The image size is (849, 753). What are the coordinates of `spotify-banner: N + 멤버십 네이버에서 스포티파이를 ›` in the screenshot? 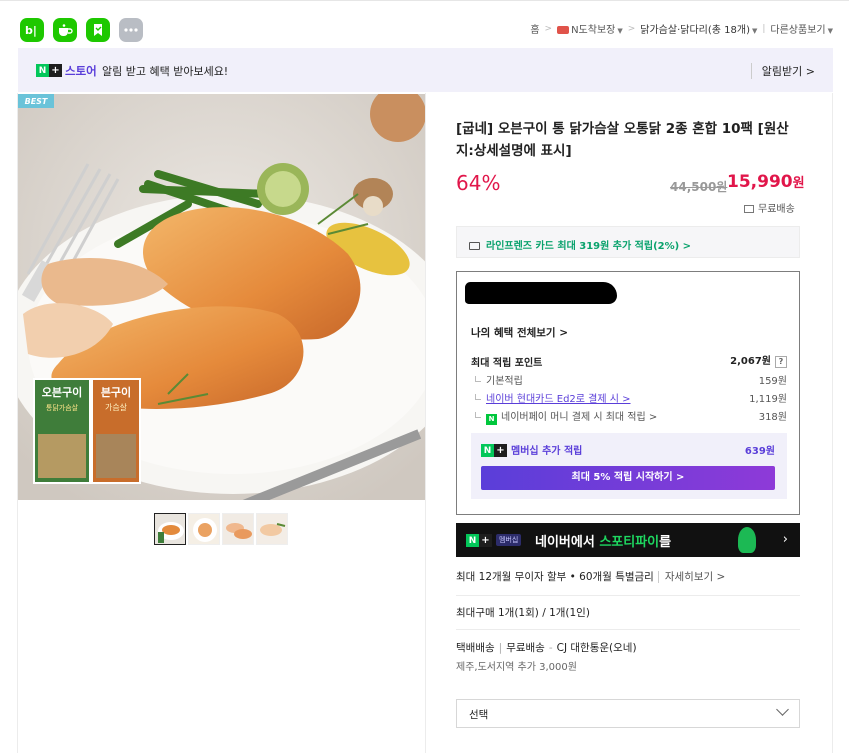 It's located at (628, 540).